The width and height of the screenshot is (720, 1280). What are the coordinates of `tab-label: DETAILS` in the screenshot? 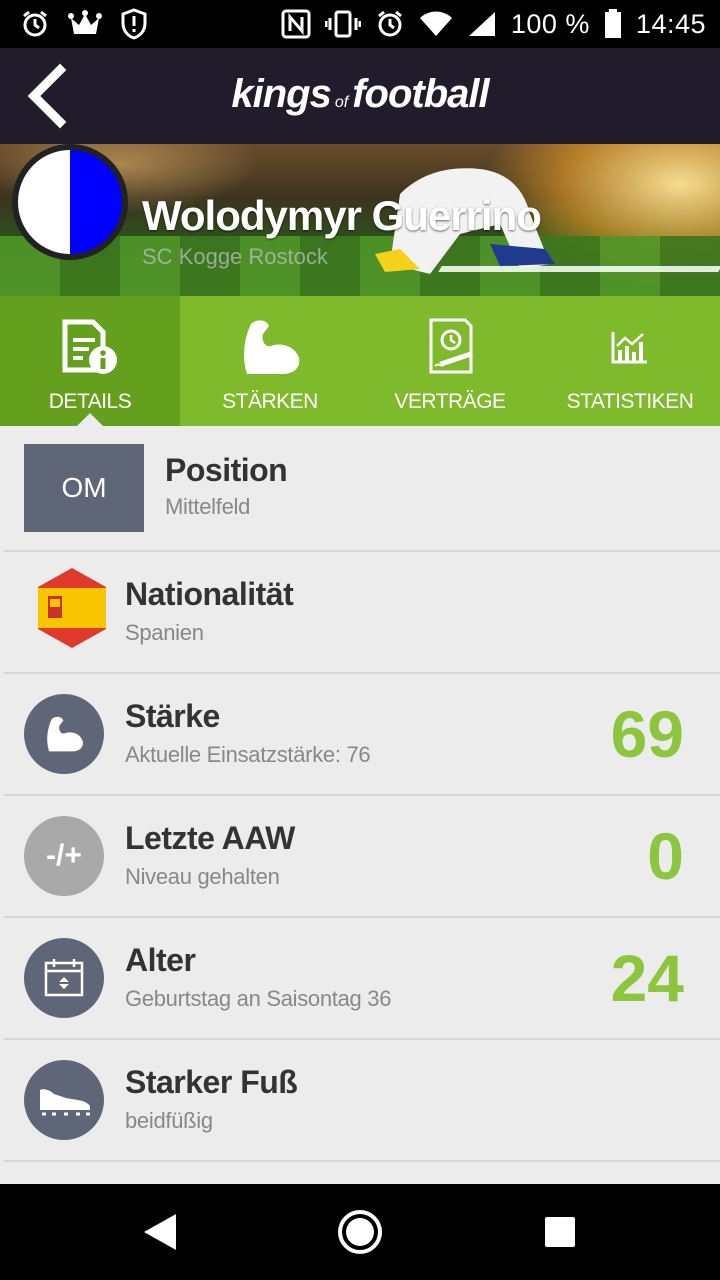 It's located at (90, 401).